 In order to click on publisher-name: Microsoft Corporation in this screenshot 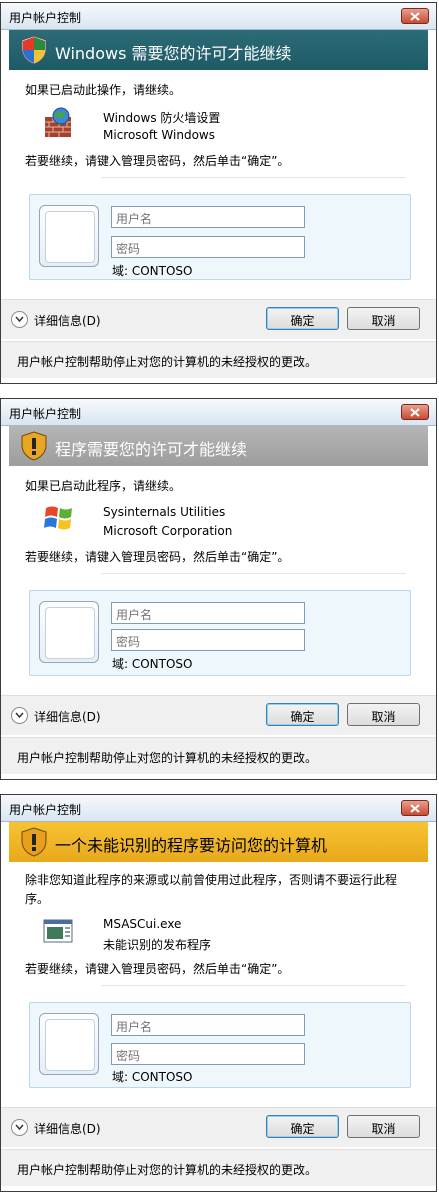, I will do `click(168, 531)`.